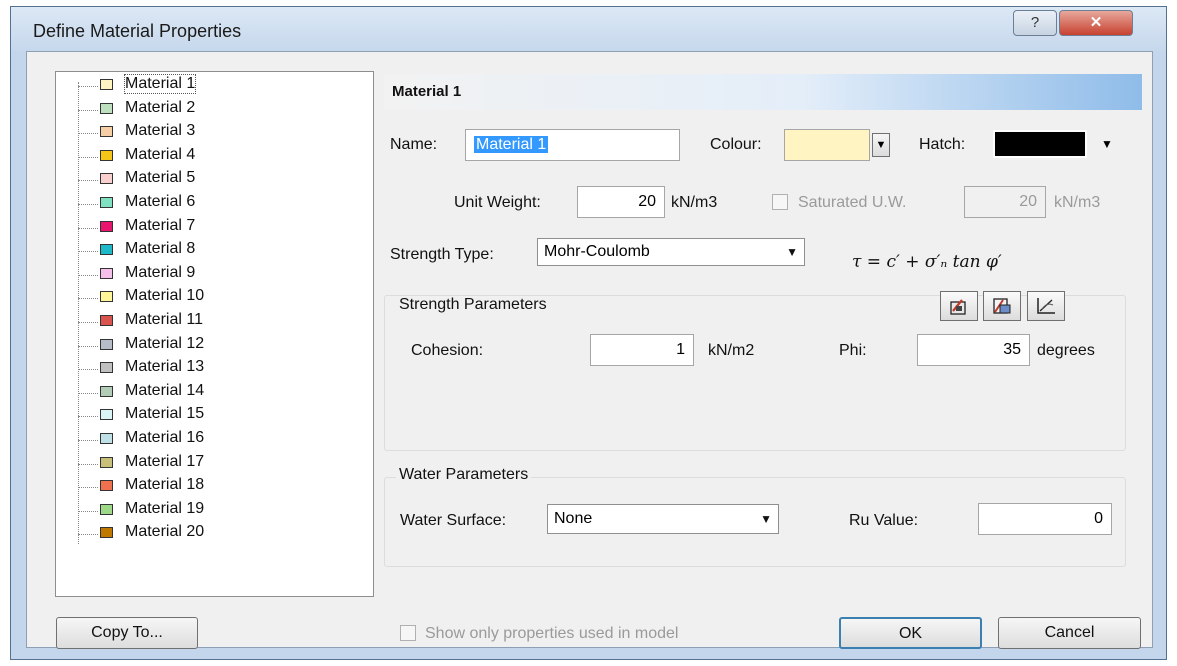  I want to click on tree-item-label: Material 12, so click(165, 343).